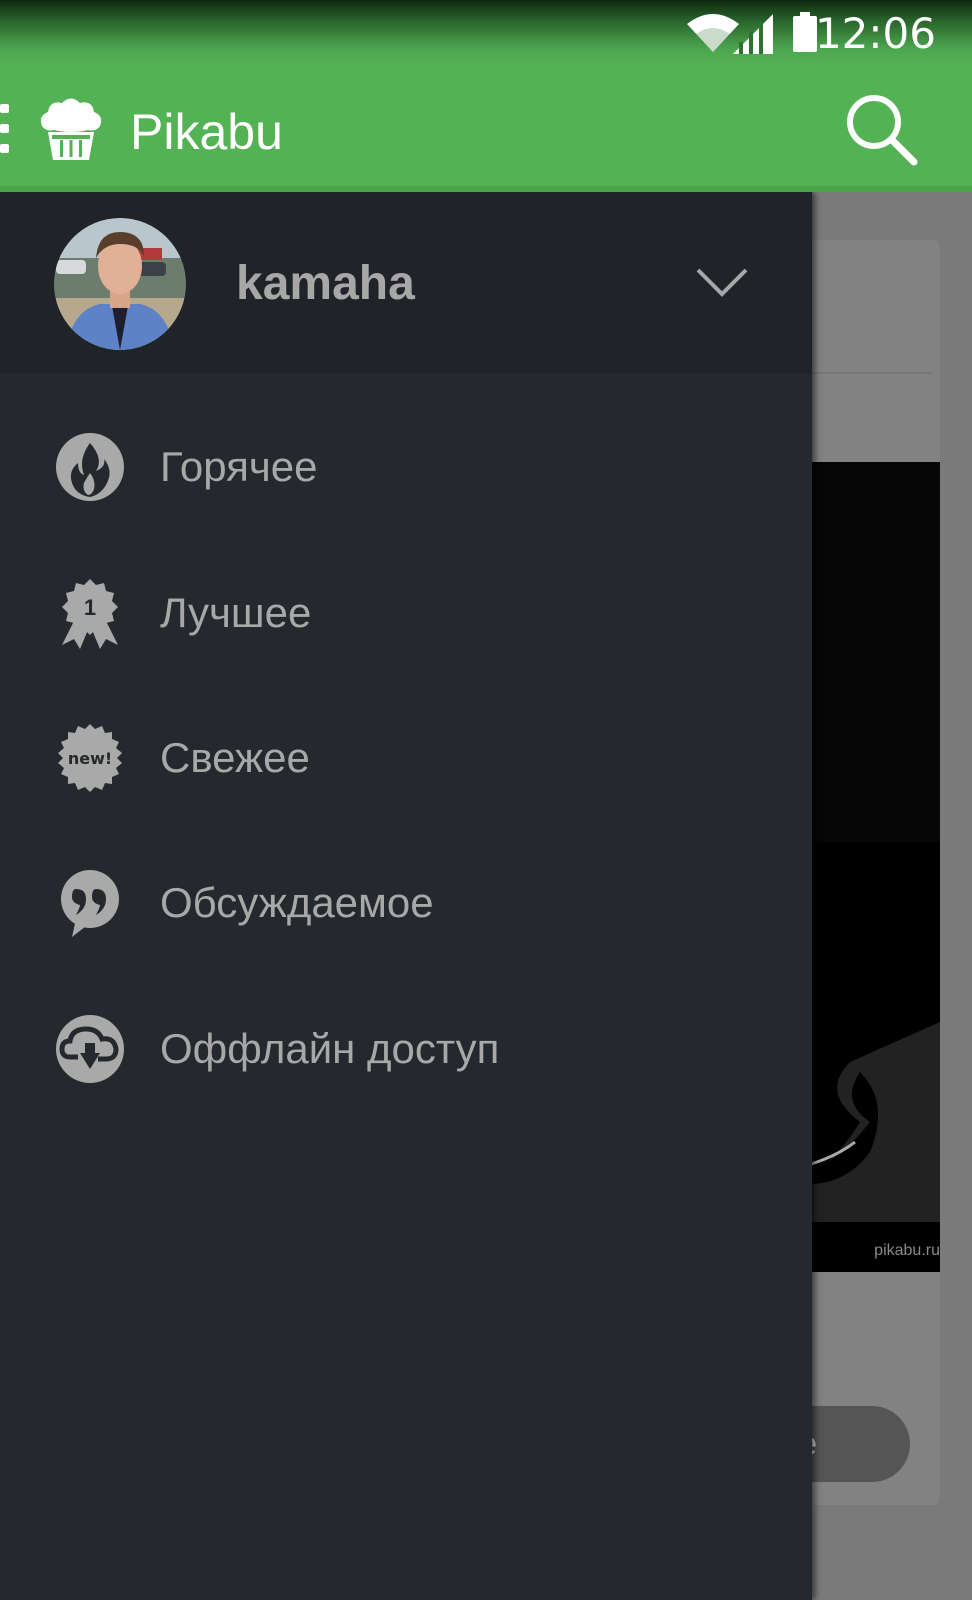 The height and width of the screenshot is (1600, 972). Describe the element at coordinates (406, 758) in the screenshot. I see `menu-item-new: new! Свежее` at that location.